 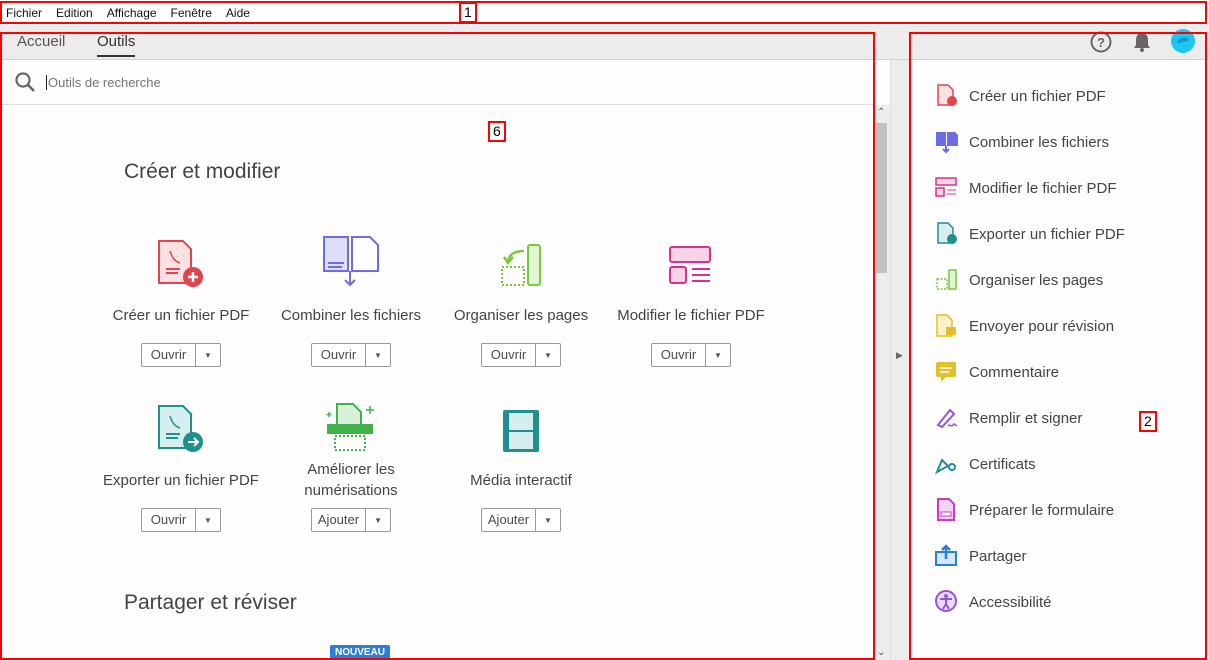 I want to click on tab-bar: Accueil Outils ?, so click(x=604, y=42).